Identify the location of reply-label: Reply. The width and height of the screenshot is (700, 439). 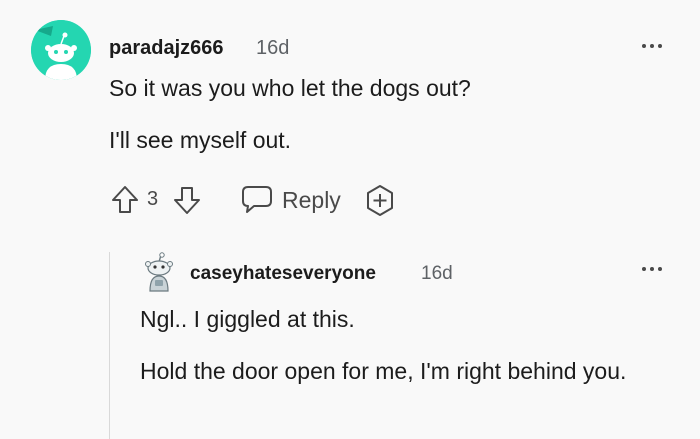
(311, 200).